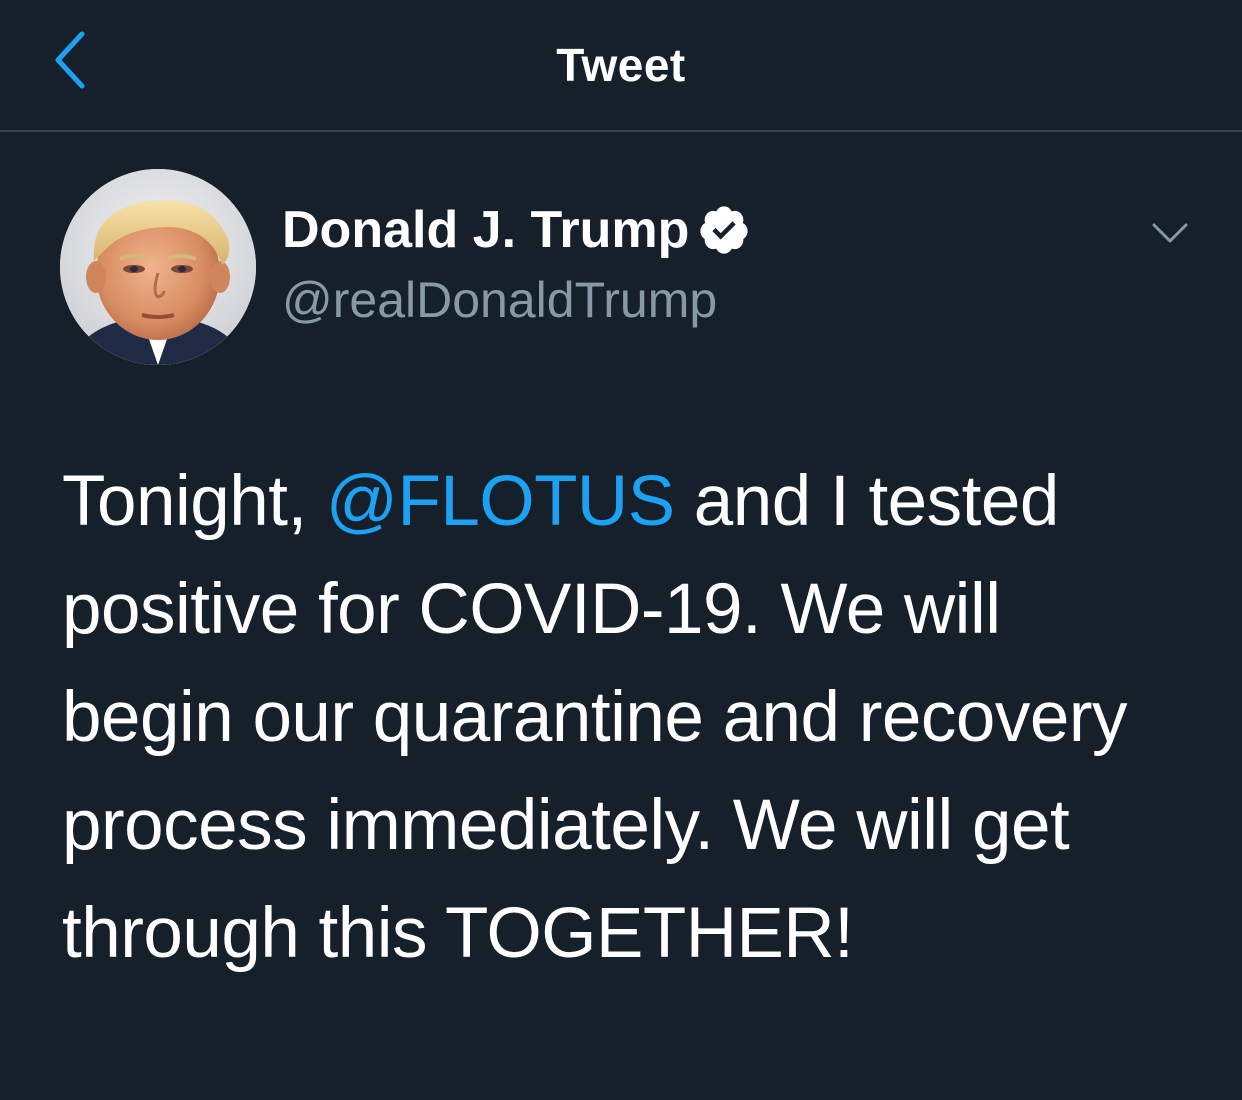  I want to click on mention-link: @FLOTUS, so click(500, 501).